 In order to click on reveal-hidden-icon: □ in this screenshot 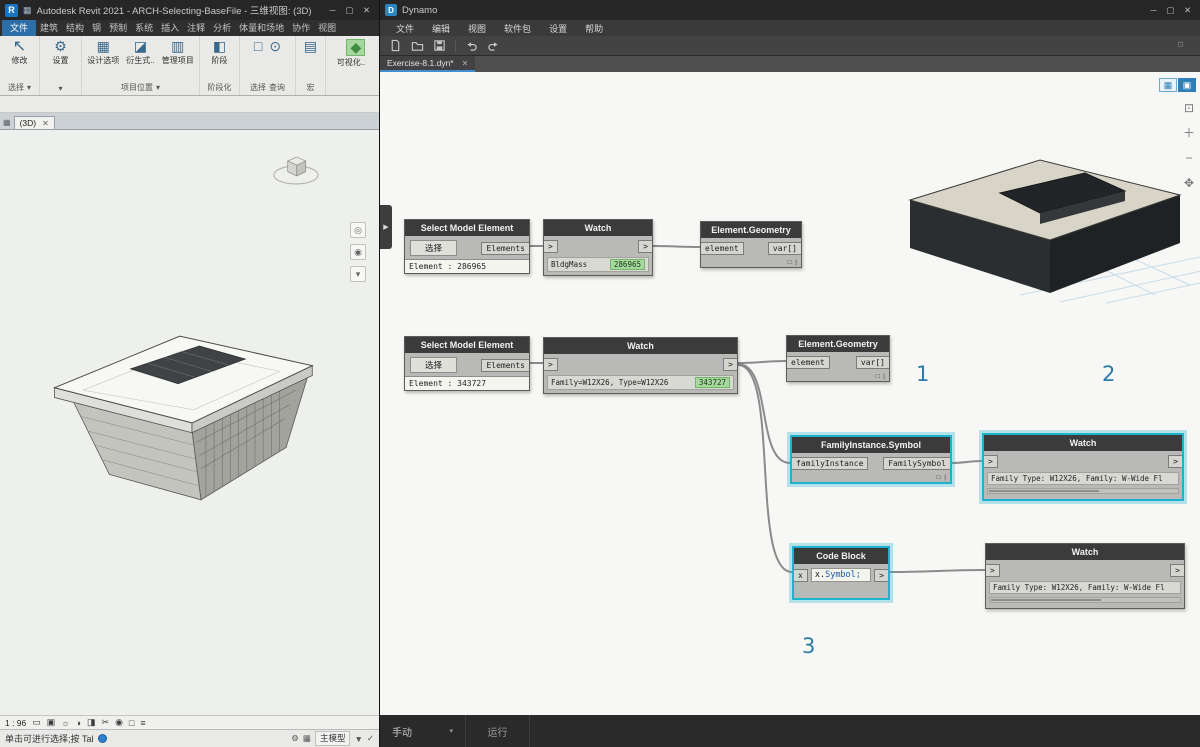, I will do `click(131, 723)`.